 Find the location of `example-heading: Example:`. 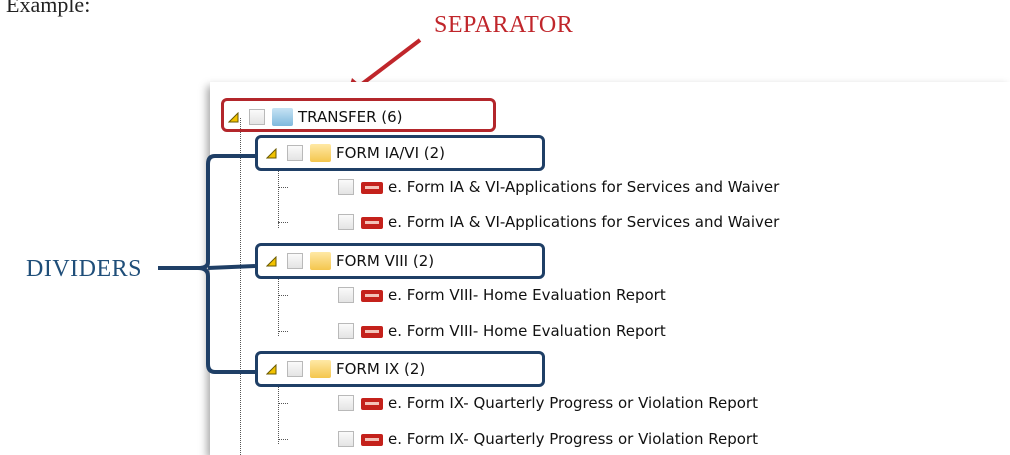

example-heading: Example: is located at coordinates (48, 8).